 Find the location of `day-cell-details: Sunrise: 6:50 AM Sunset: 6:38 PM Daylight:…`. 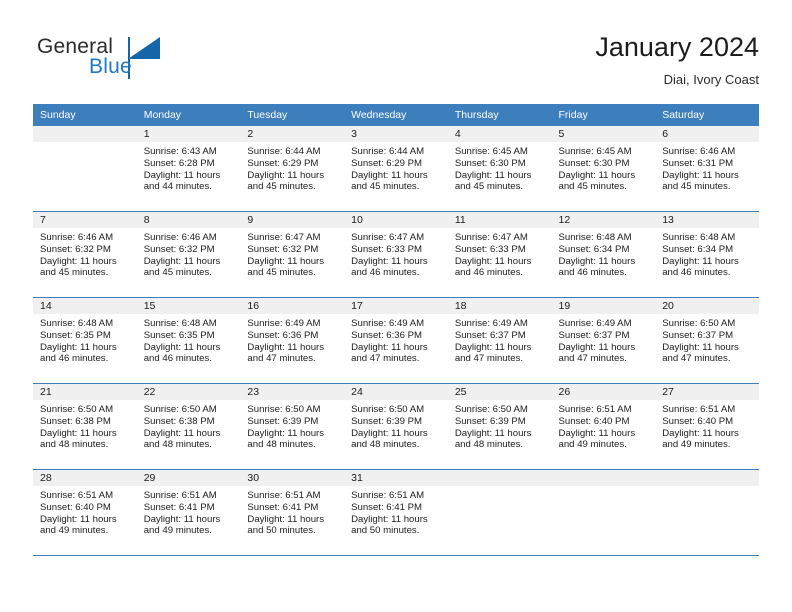

day-cell-details: Sunrise: 6:50 AM Sunset: 6:38 PM Daylight:… is located at coordinates (85, 425).